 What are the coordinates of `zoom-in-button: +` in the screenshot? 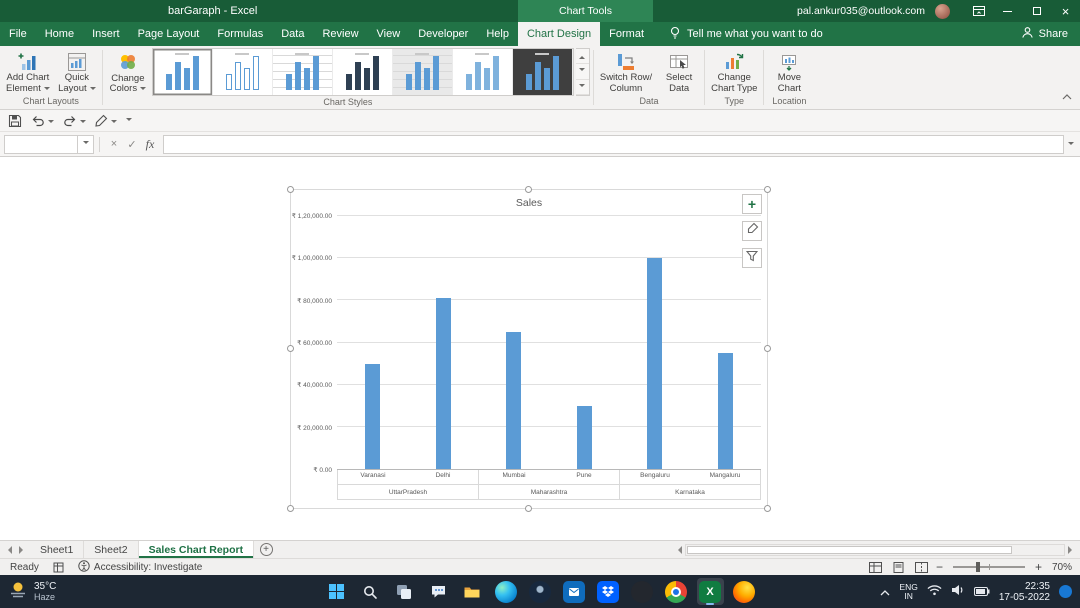 It's located at (1038, 567).